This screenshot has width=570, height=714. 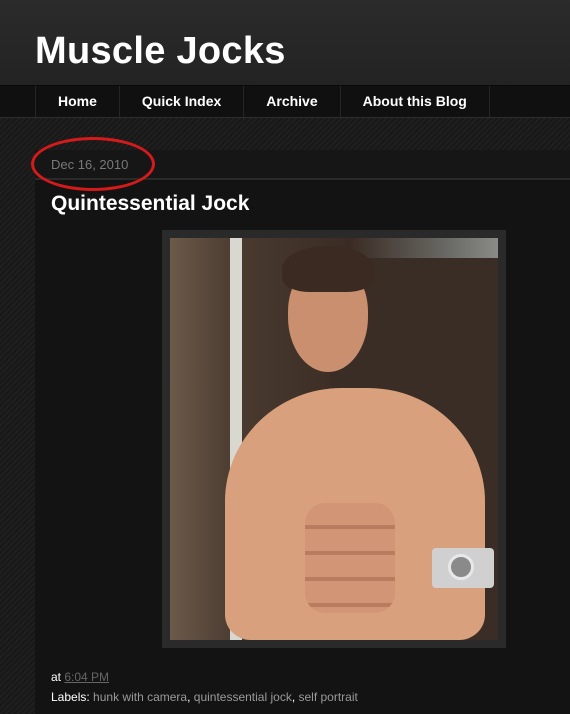 I want to click on nav-bar: Home Quick Index Archive About this Blog, so click(x=285, y=102).